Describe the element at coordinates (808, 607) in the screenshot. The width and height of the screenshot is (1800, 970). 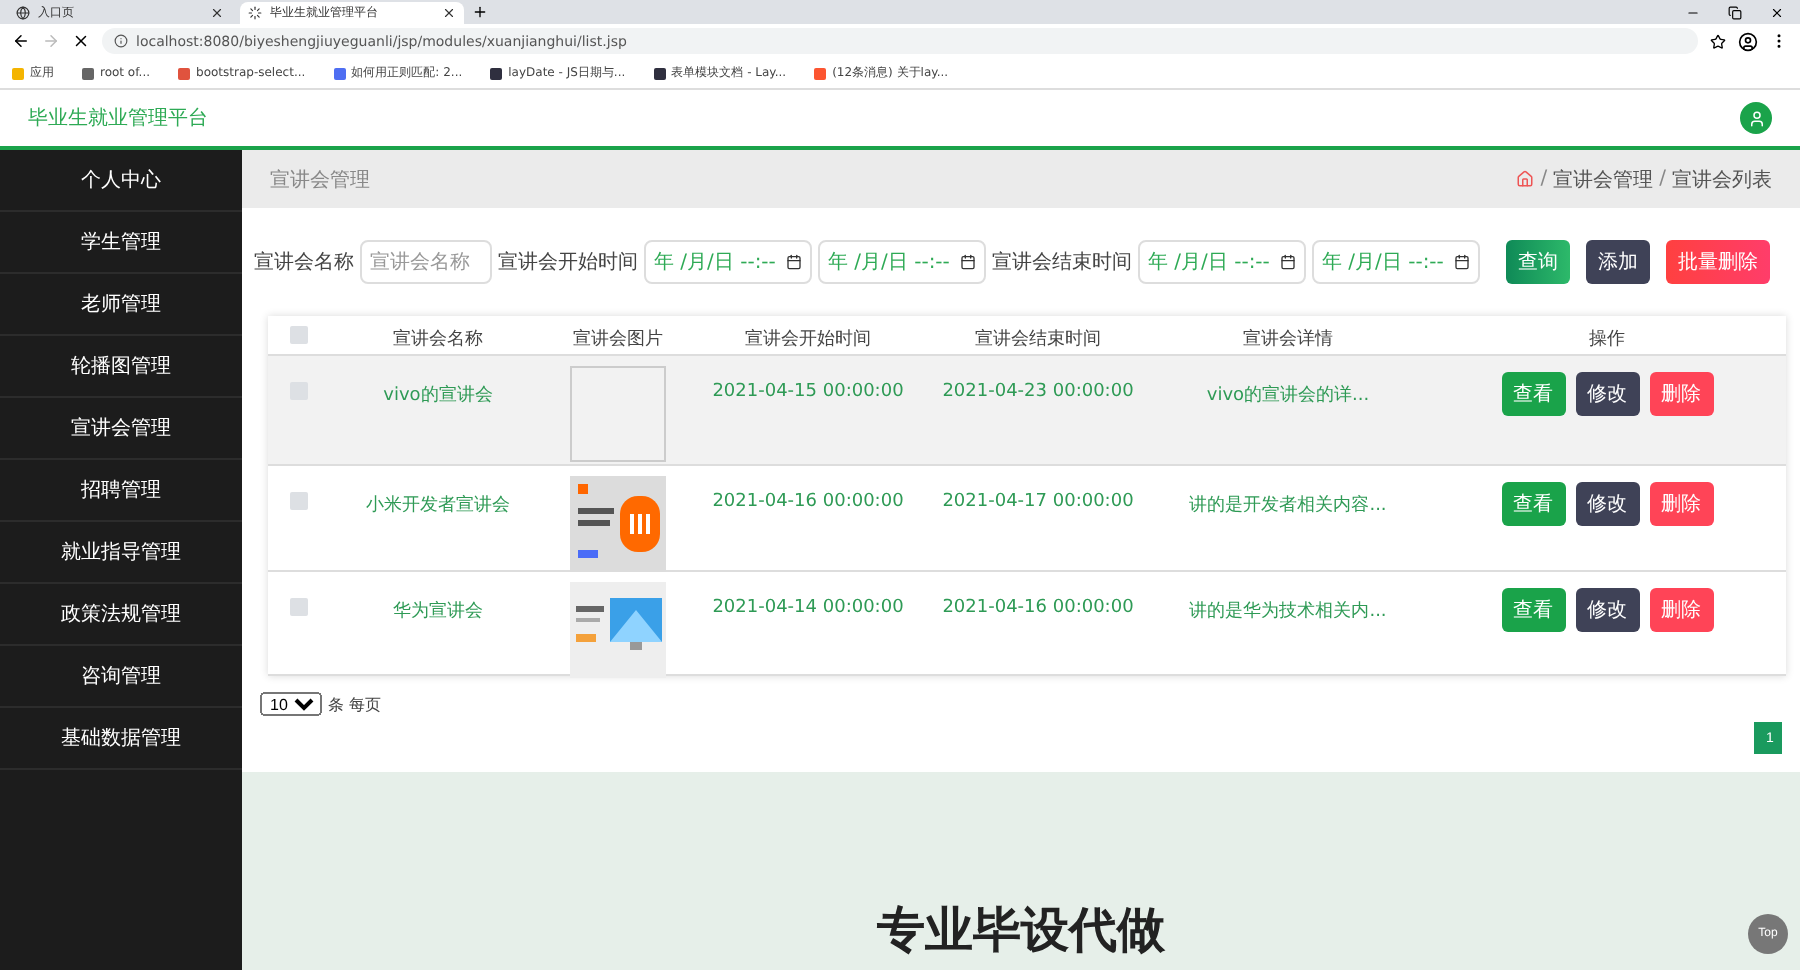
I see `table-cell-text: 2021-04-14 00:00:00` at that location.